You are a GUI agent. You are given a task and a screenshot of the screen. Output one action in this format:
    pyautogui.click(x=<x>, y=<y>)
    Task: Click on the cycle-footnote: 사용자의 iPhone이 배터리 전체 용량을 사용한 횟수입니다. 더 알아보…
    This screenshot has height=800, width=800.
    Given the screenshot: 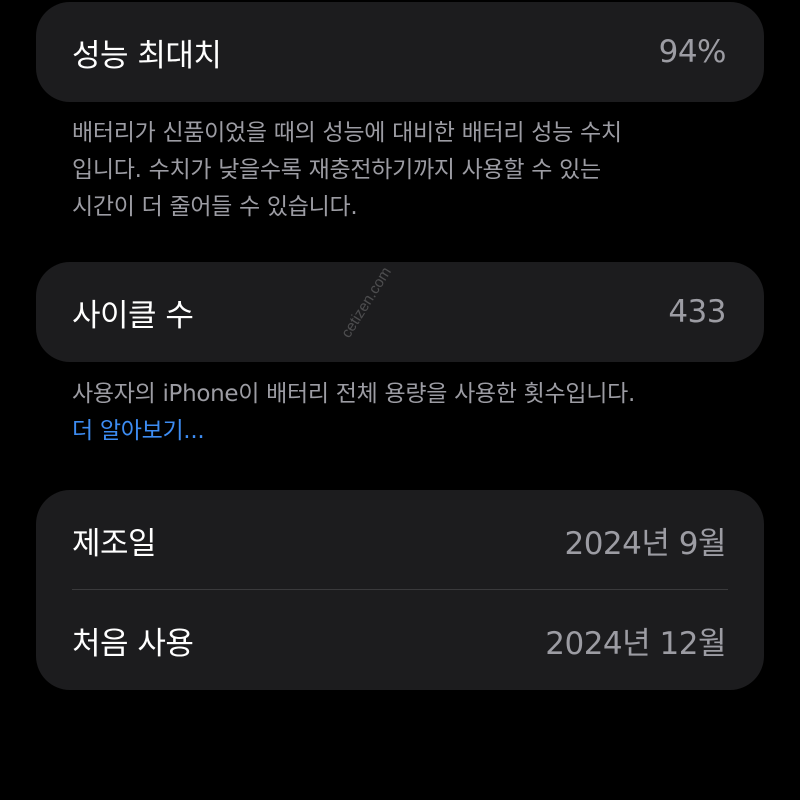 What is the action you would take?
    pyautogui.click(x=402, y=413)
    